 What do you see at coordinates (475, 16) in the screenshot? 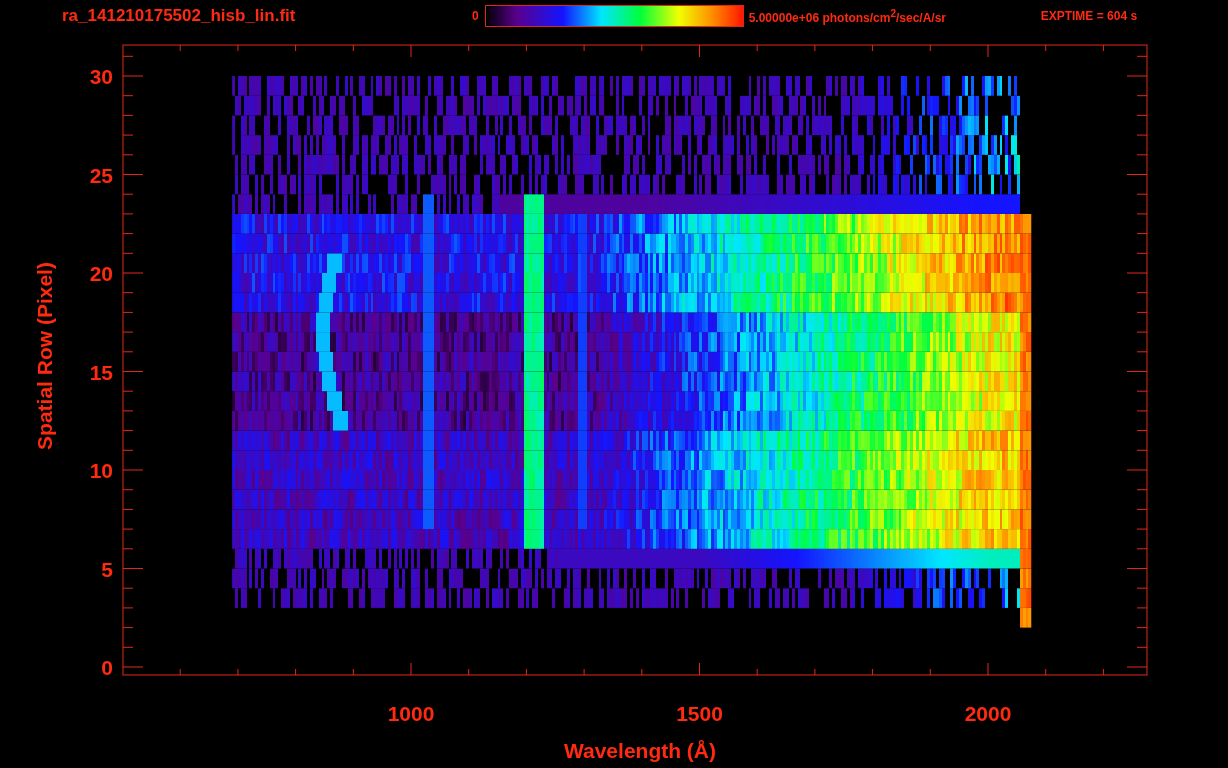
I see `colorbar-min-label: 0` at bounding box center [475, 16].